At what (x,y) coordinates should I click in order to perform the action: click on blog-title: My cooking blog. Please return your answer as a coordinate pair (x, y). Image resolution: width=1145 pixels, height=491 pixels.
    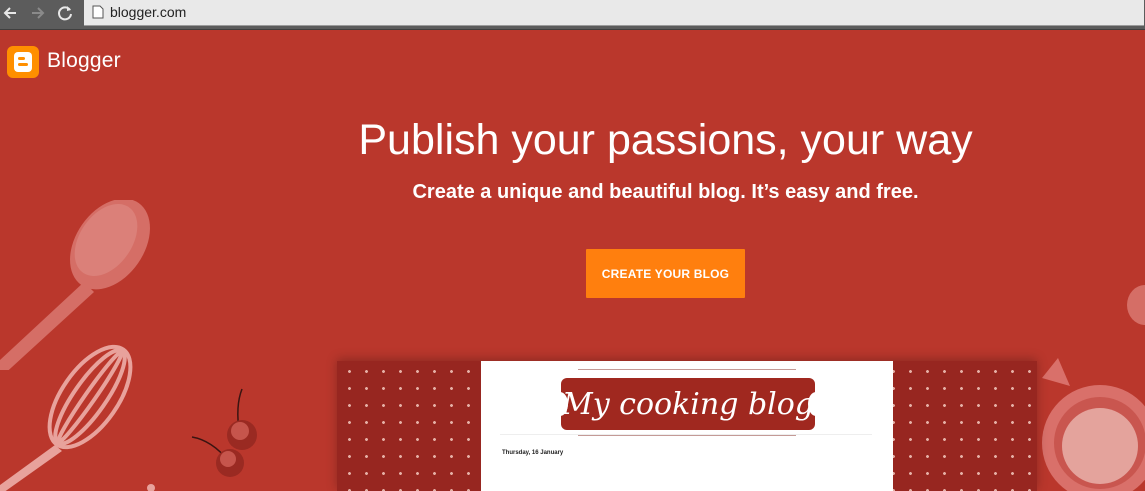
    Looking at the image, I should click on (688, 404).